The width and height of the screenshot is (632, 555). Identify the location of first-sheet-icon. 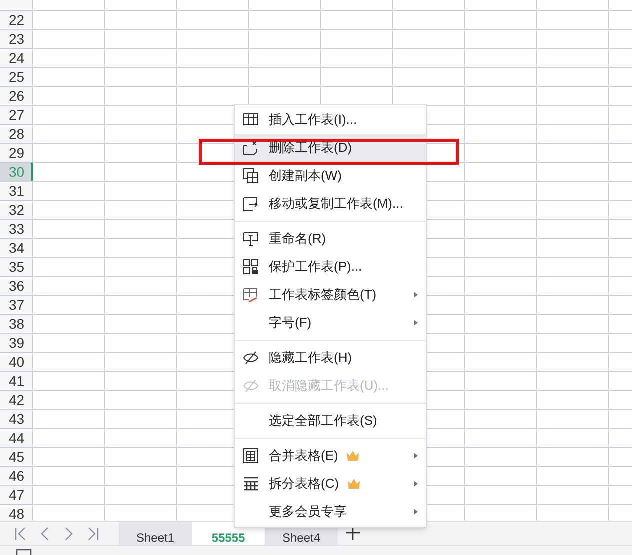
(21, 534).